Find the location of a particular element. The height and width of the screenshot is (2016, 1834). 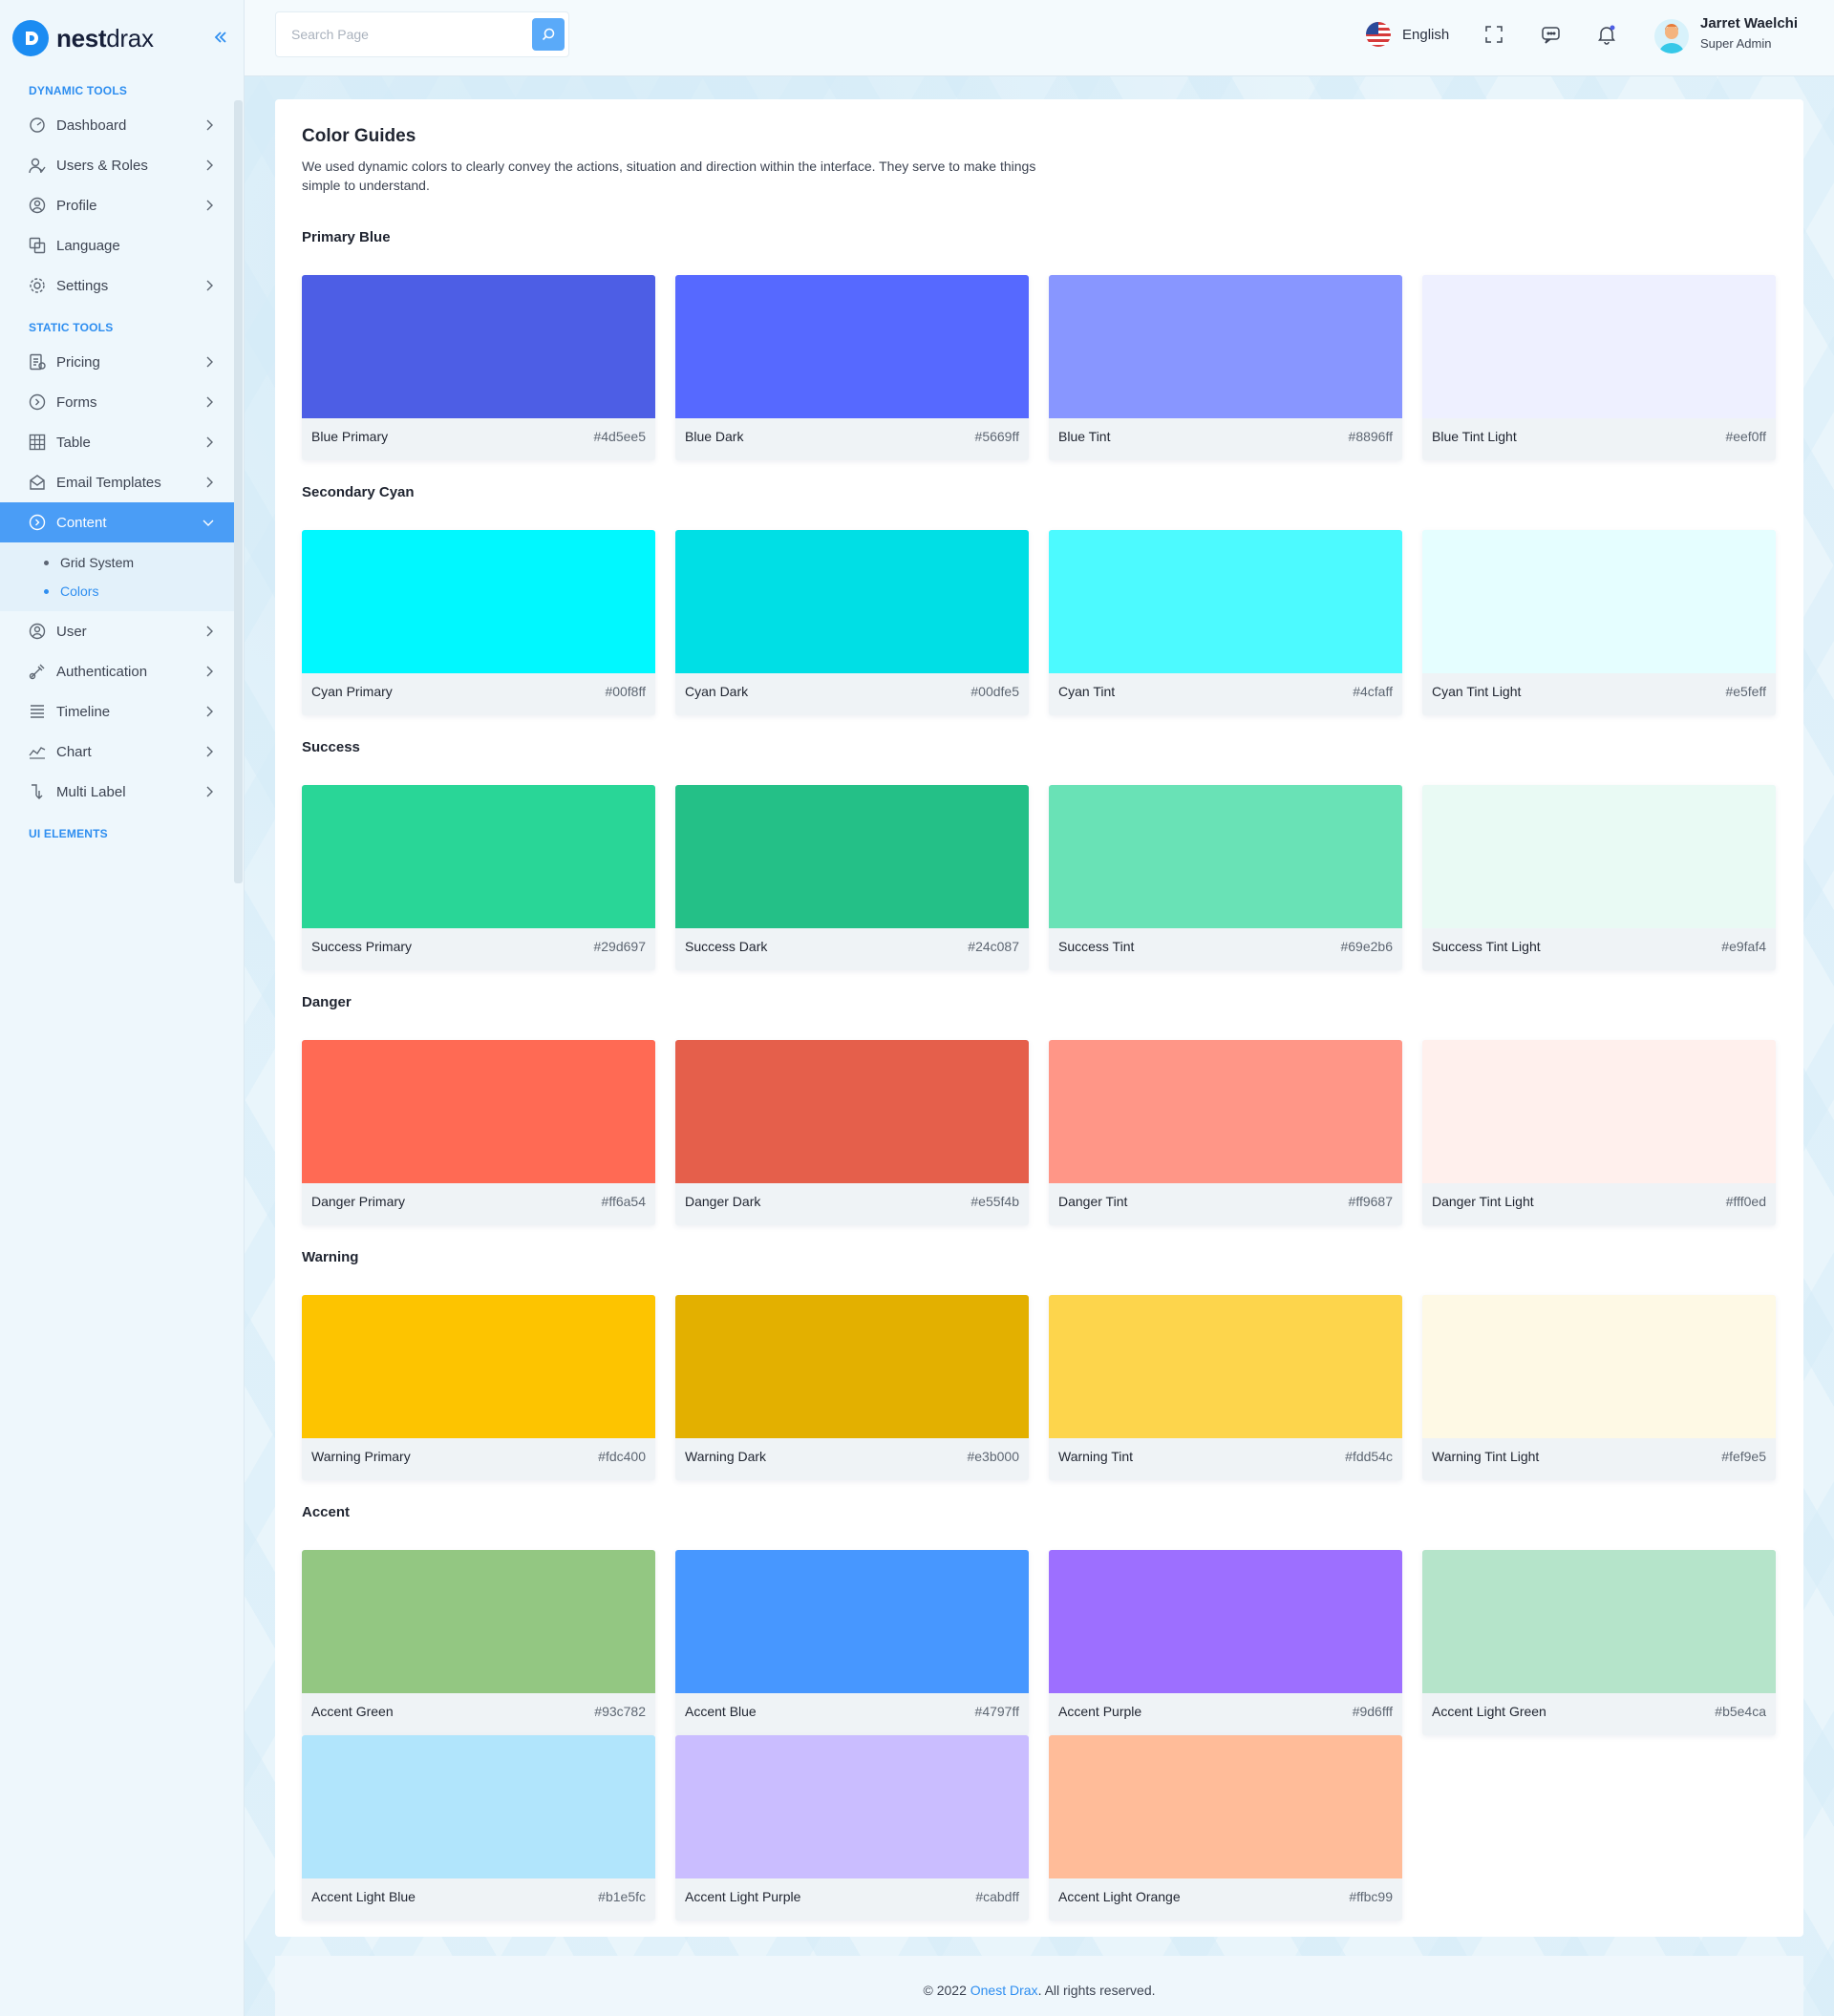

color-name: Danger Tint Light is located at coordinates (1483, 1201).